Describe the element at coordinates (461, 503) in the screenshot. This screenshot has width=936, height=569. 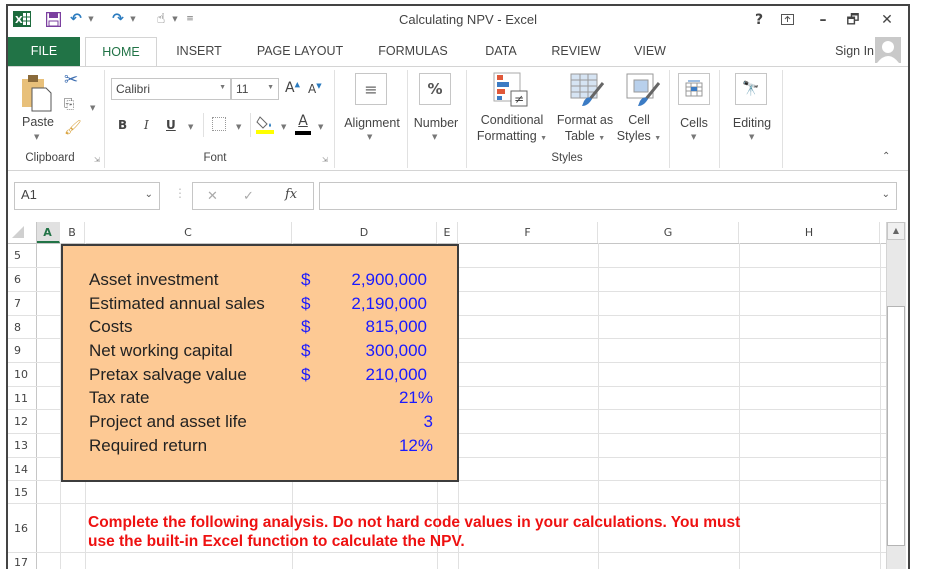
I see `gridline` at that location.